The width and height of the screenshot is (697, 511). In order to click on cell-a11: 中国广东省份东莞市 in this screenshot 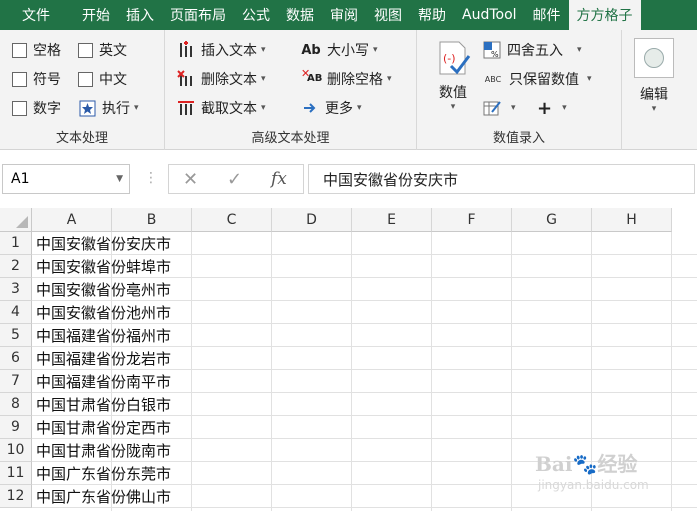, I will do `click(103, 473)`.